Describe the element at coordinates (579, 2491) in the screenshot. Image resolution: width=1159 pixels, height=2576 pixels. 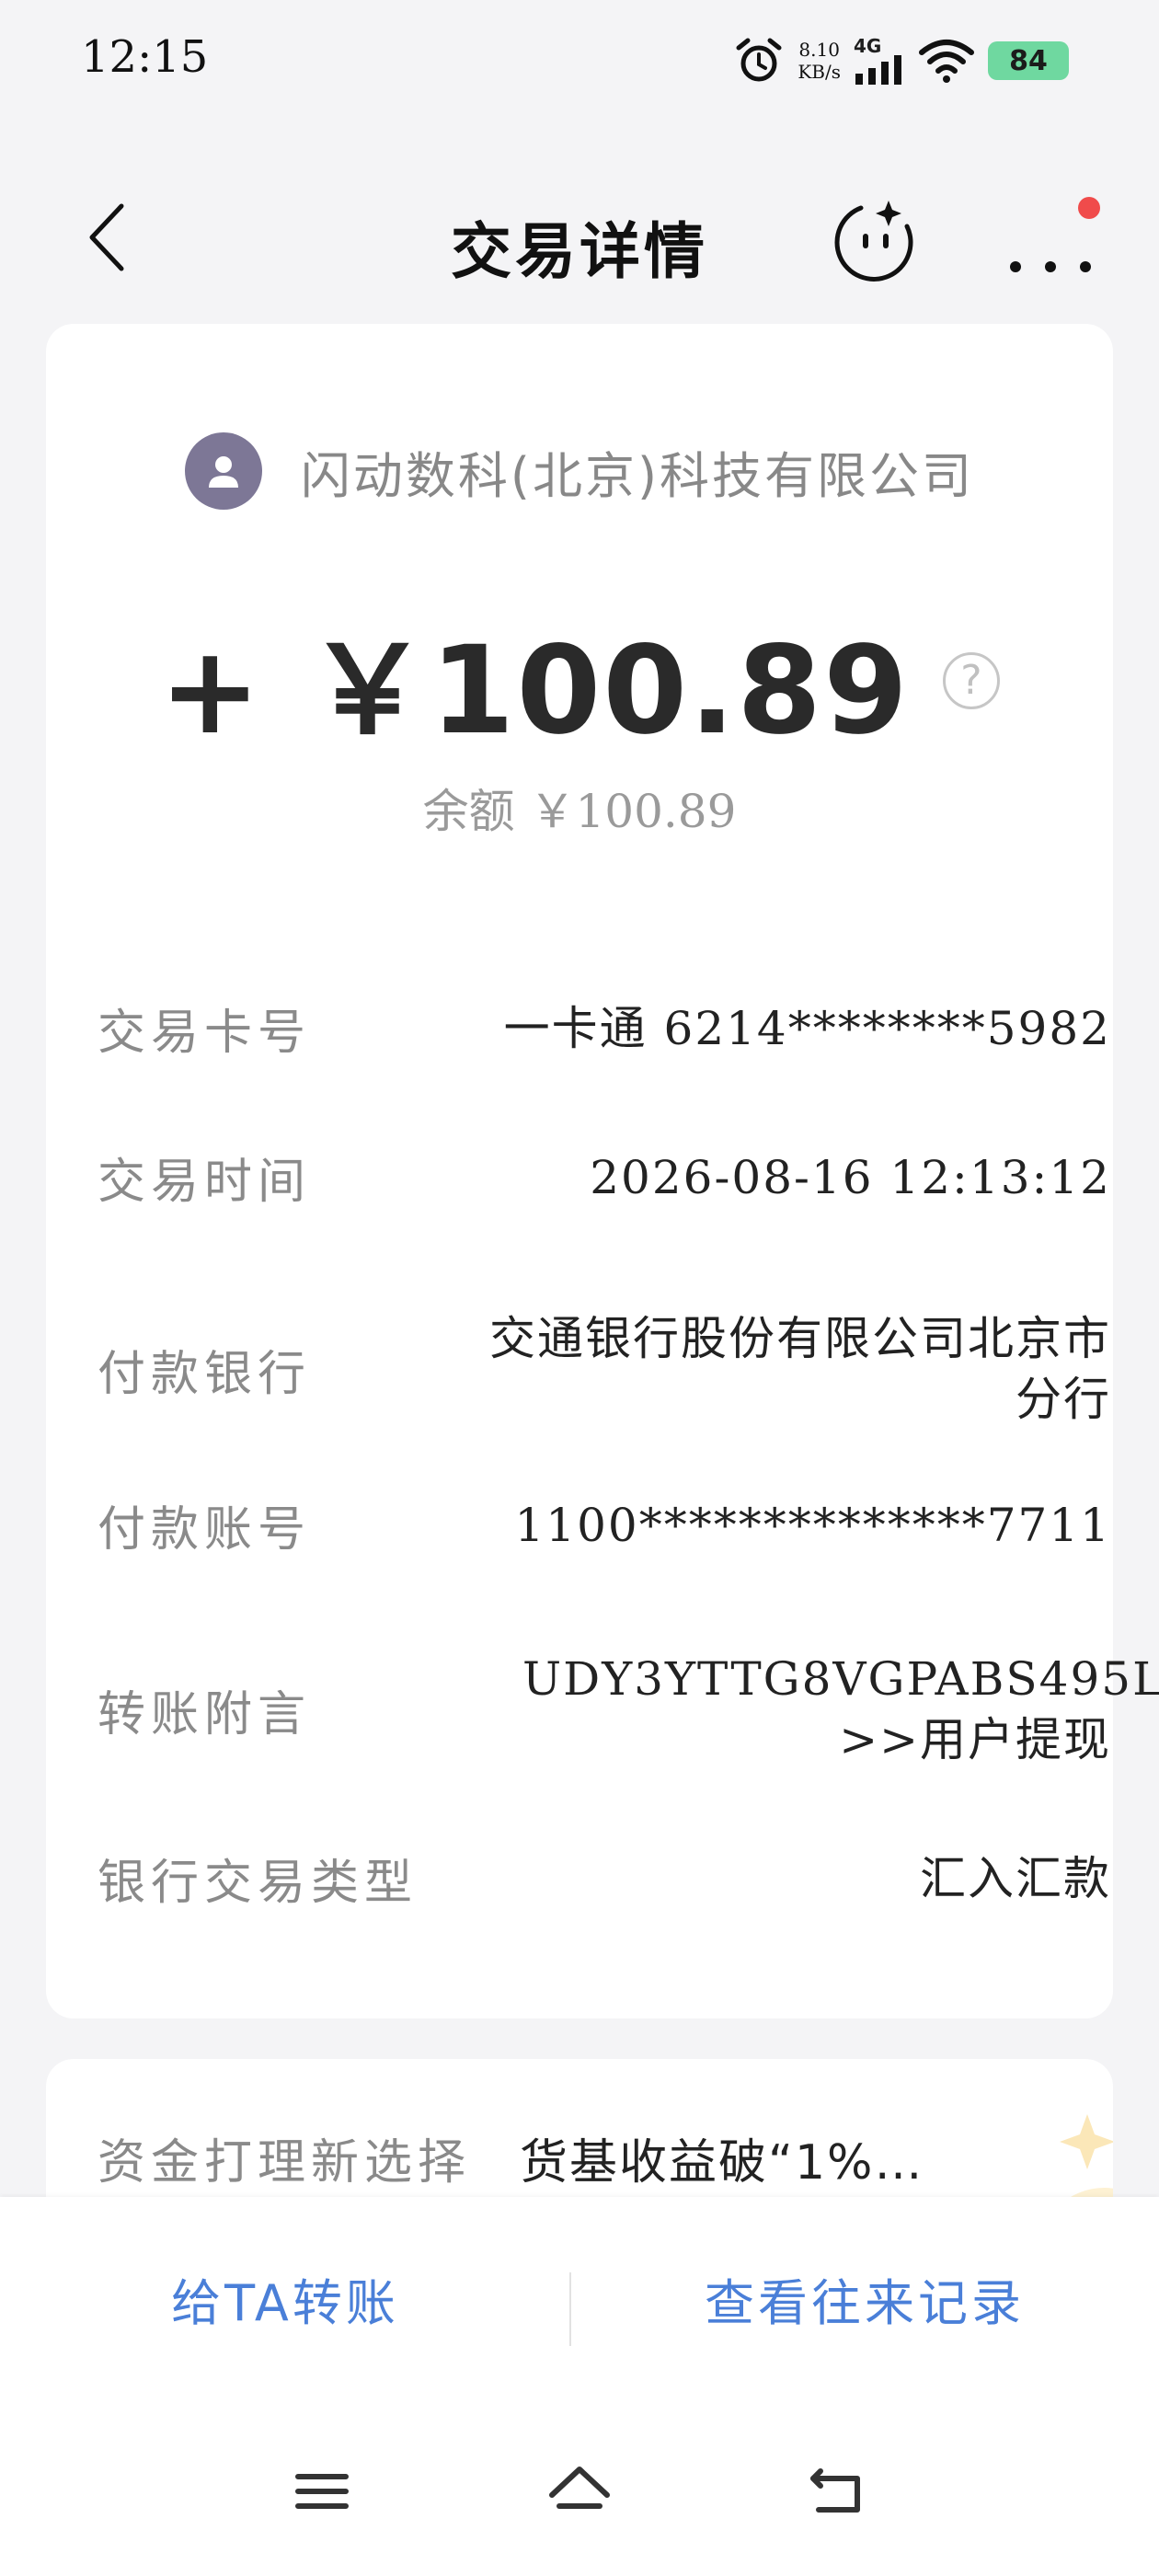
I see `home-icon` at that location.